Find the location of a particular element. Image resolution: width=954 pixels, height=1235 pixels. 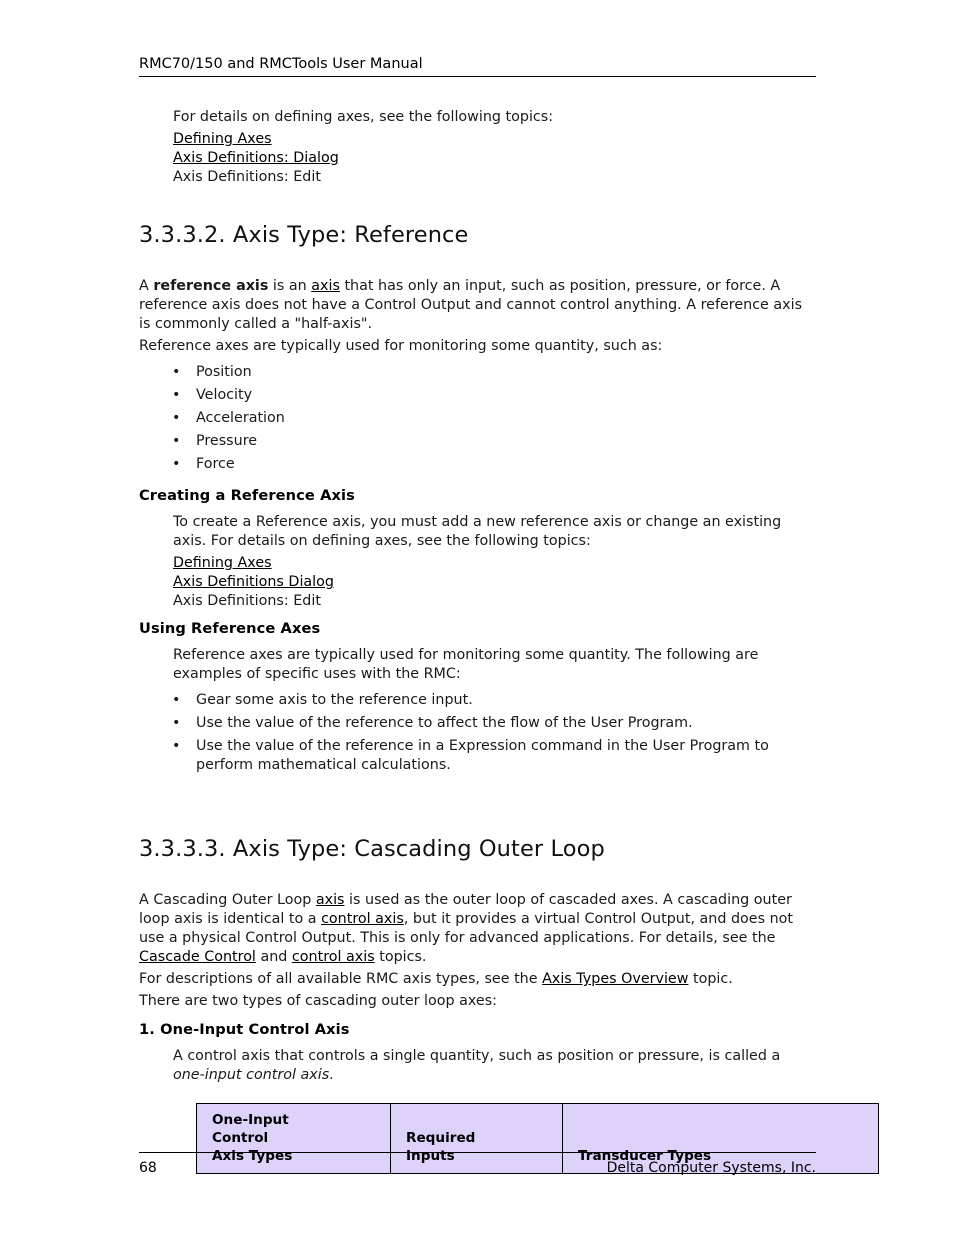

intro-link-row: Axis Definitions: Dialog is located at coordinates (494, 158).